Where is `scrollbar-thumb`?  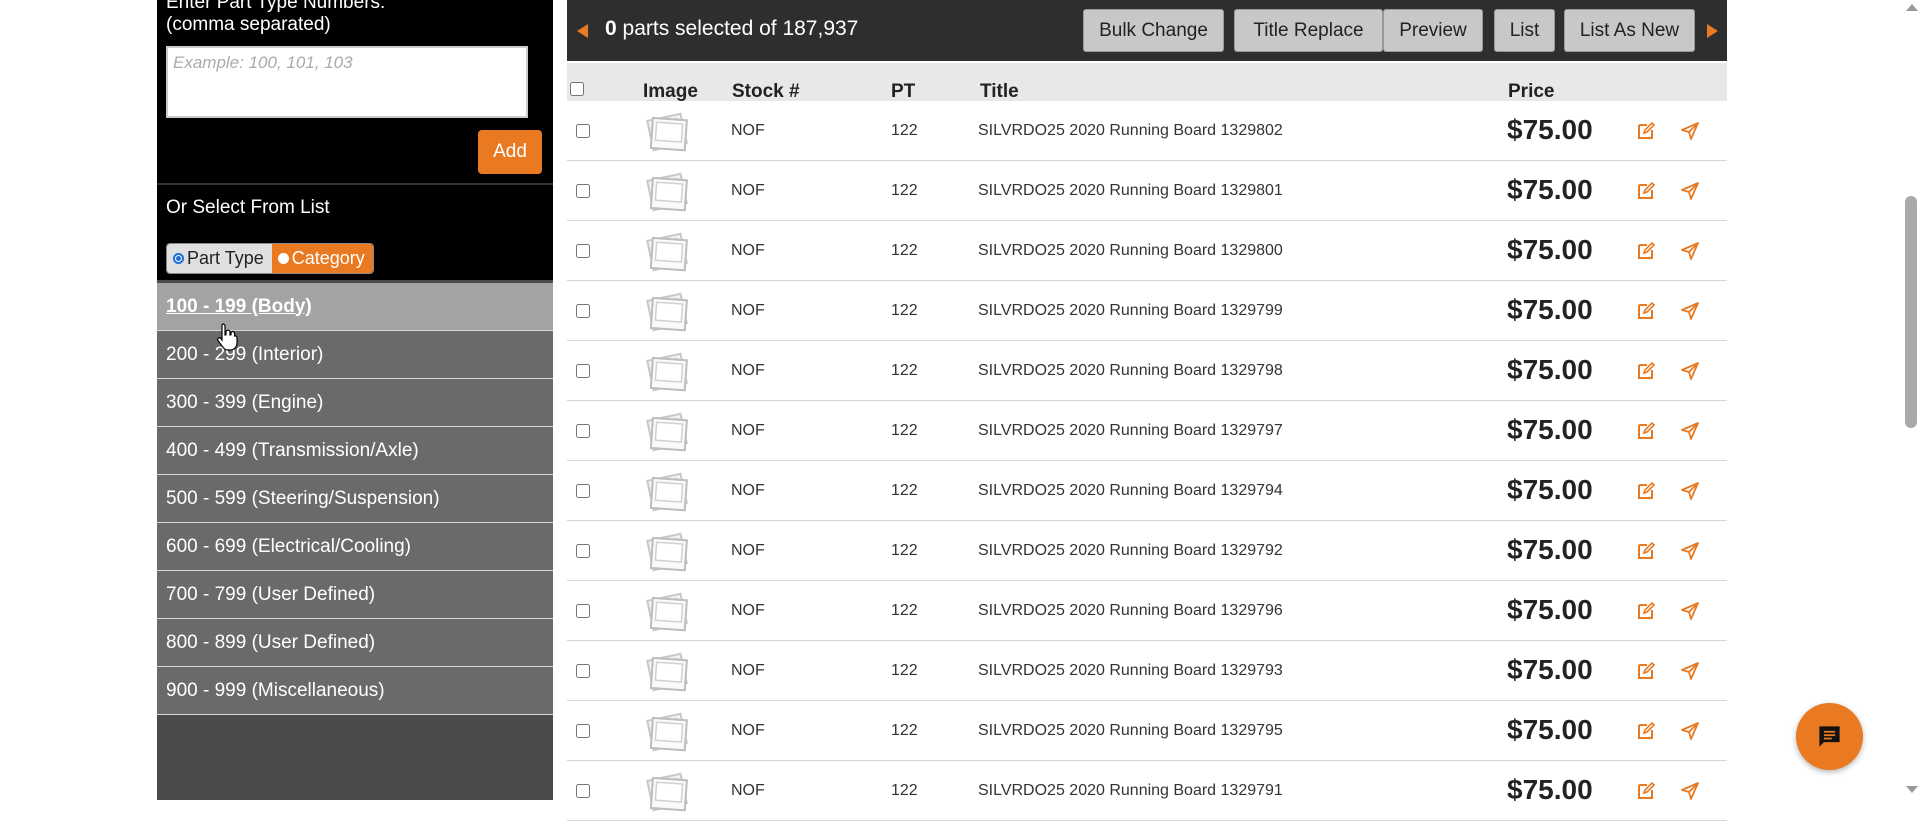 scrollbar-thumb is located at coordinates (1911, 312).